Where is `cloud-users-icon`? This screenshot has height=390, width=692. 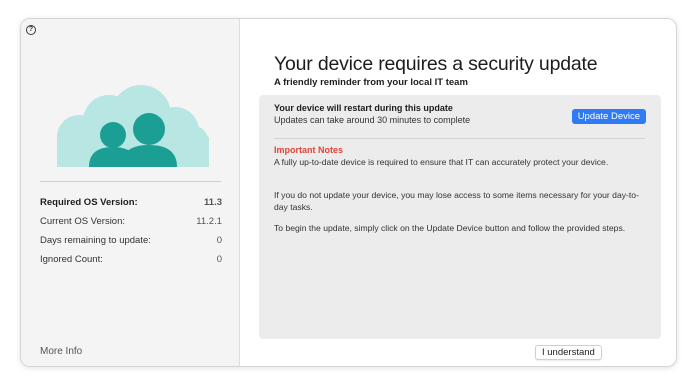
cloud-users-icon is located at coordinates (133, 126).